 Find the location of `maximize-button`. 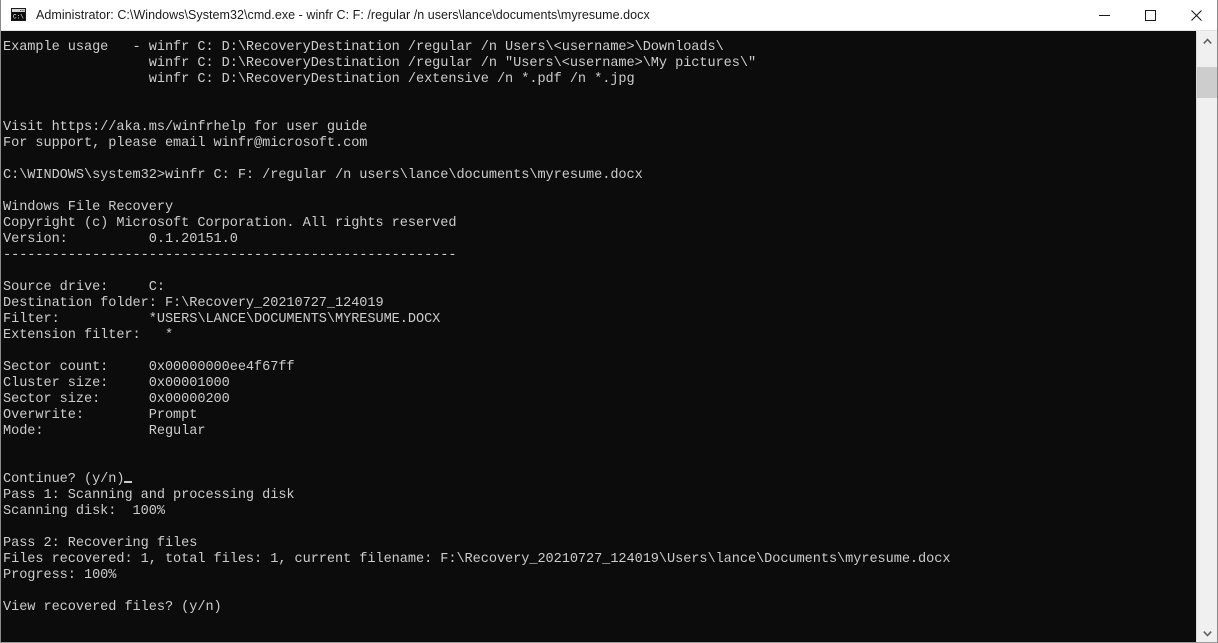

maximize-button is located at coordinates (1150, 15).